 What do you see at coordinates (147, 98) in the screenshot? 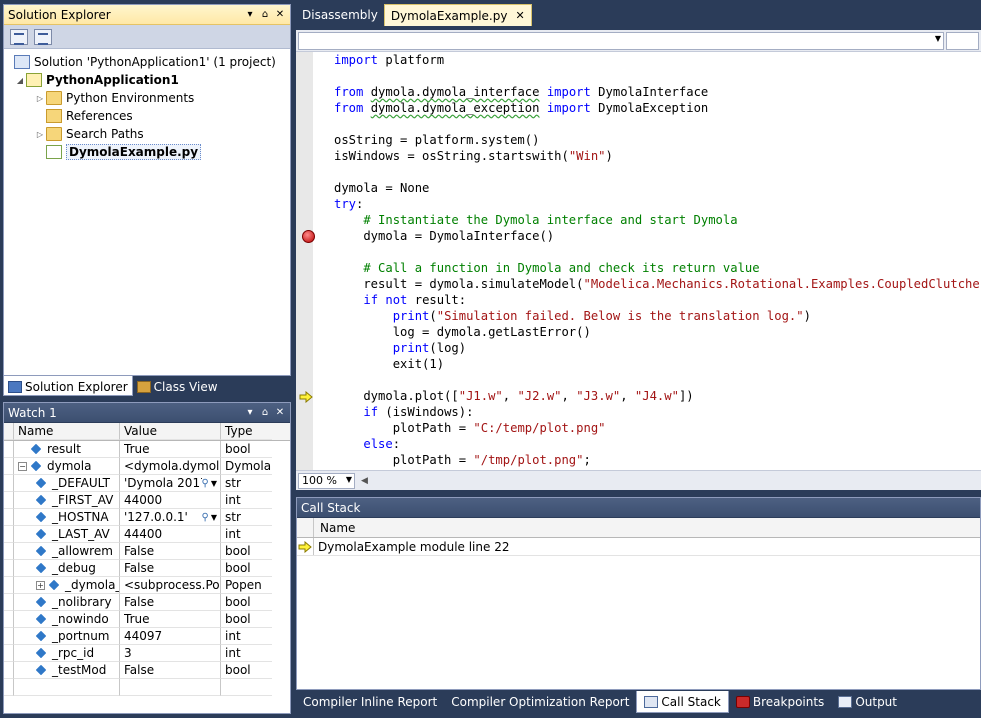
I see `tree-item-python-environments: ▷ Python Environments` at bounding box center [147, 98].